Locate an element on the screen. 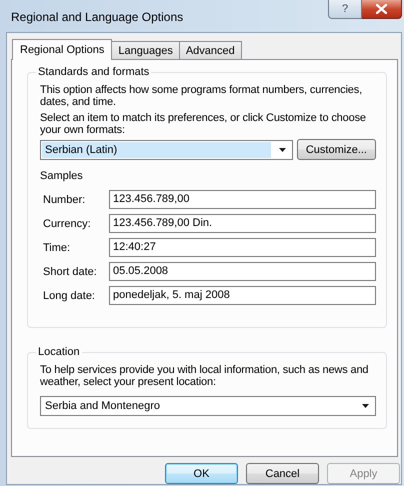 This screenshot has width=404, height=486. field-label: Long date: is located at coordinates (69, 296).